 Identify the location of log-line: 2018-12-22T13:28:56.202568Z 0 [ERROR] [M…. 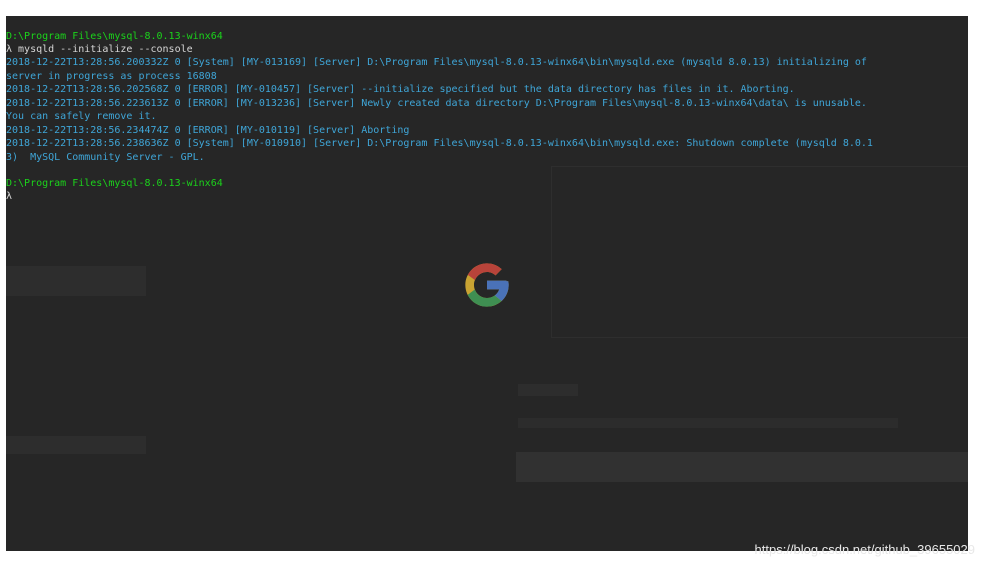
(400, 89).